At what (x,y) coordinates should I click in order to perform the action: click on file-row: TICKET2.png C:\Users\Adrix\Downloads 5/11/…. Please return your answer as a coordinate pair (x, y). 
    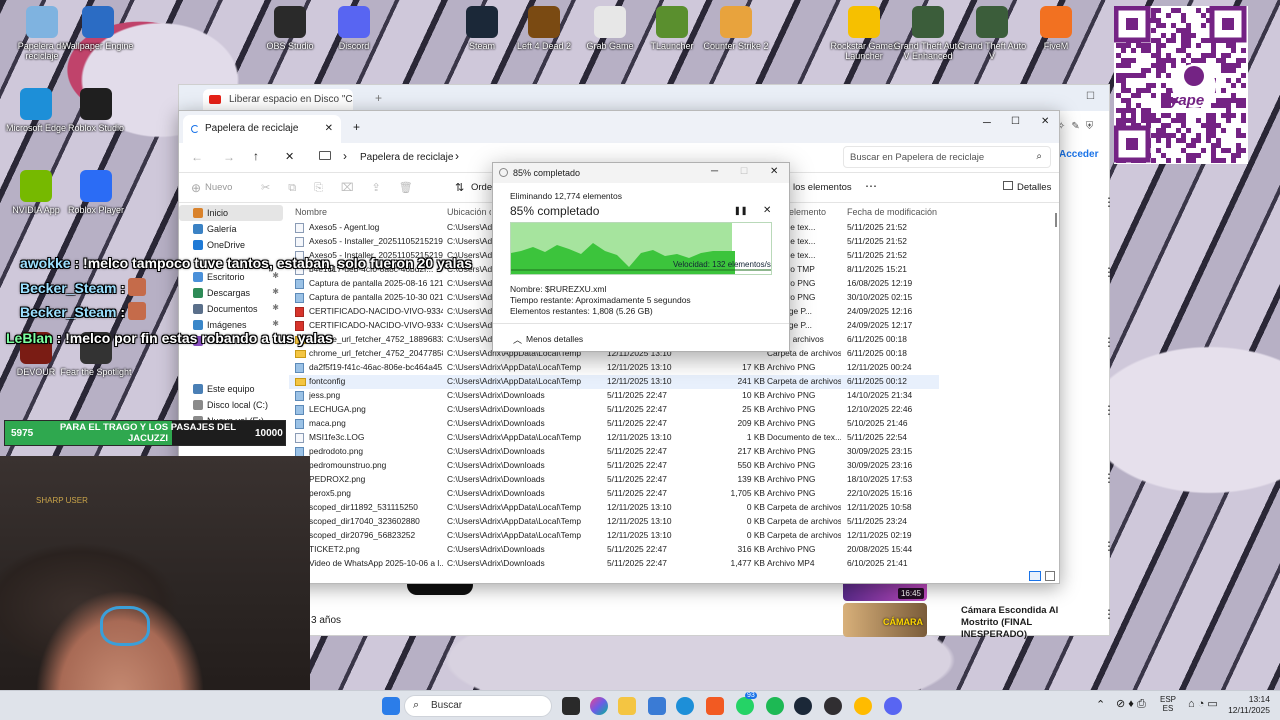
    Looking at the image, I should click on (614, 550).